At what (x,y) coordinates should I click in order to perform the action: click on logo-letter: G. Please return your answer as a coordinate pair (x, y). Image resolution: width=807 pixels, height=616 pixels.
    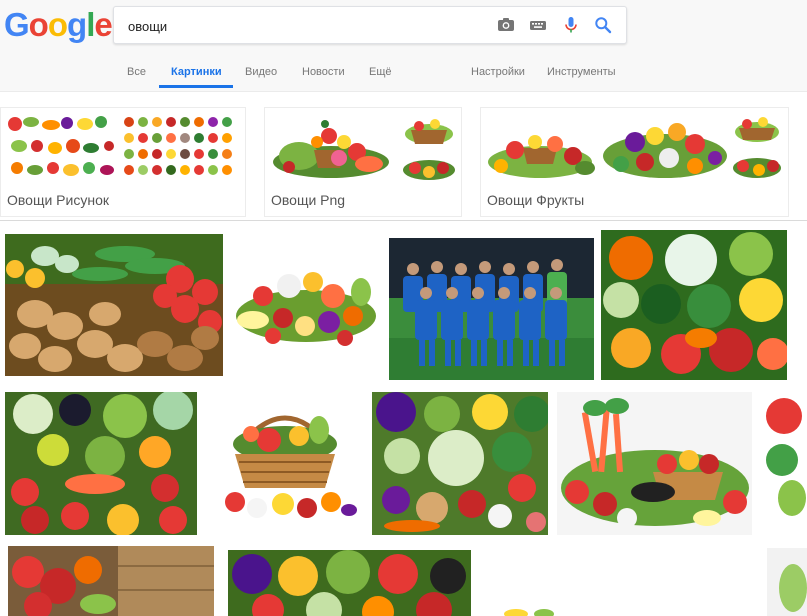
    Looking at the image, I should click on (17, 24).